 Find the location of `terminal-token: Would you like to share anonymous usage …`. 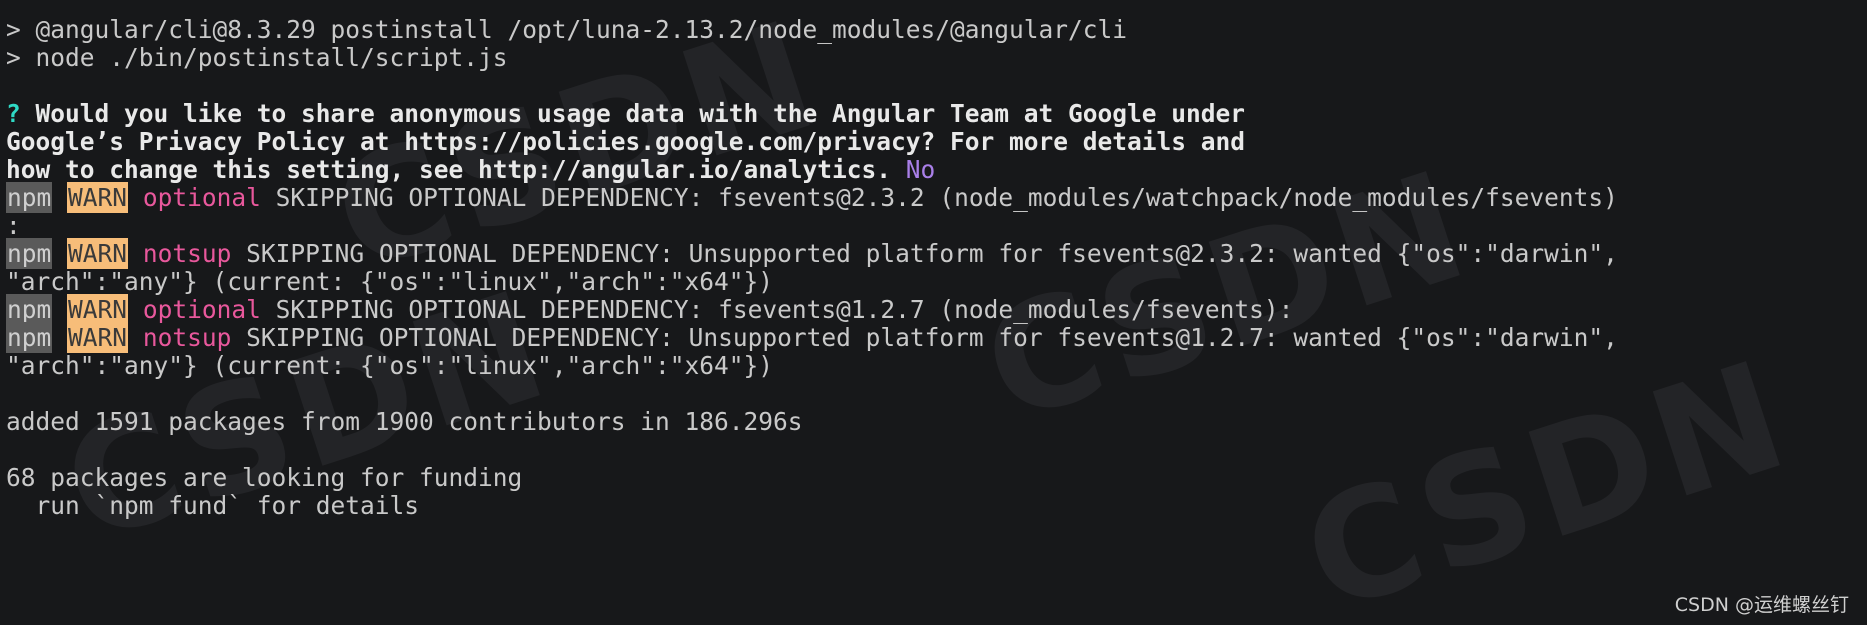

terminal-token: Would you like to share anonymous usage … is located at coordinates (633, 113).